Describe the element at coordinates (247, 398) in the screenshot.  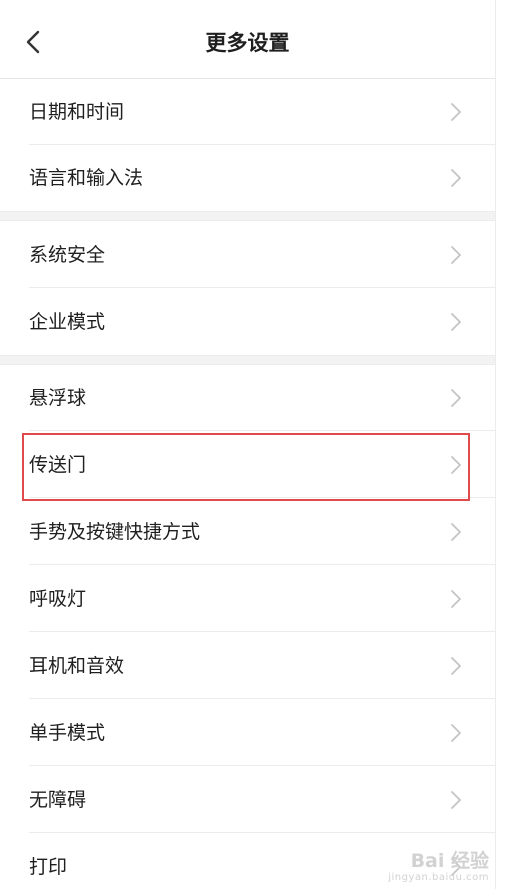
I see `settings-item-floating-ball: 悬浮球` at that location.